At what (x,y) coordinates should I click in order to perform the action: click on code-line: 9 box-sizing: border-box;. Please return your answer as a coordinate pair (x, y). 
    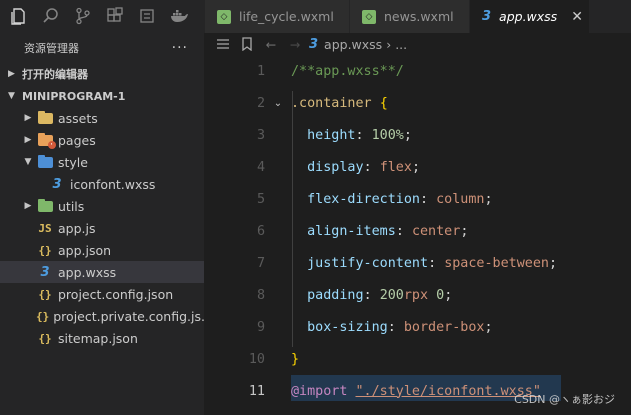
    Looking at the image, I should click on (418, 327).